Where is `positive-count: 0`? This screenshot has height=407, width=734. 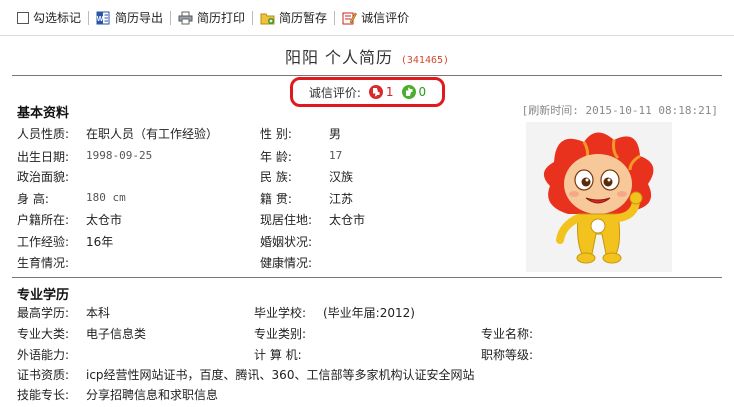 positive-count: 0 is located at coordinates (422, 92).